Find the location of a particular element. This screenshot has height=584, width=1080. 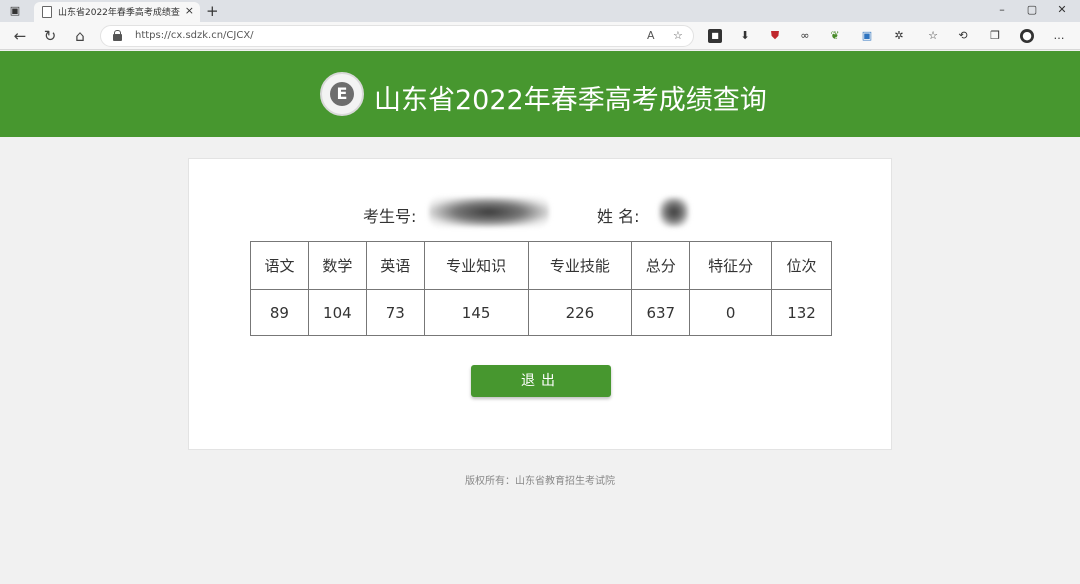

score-cell: 226 is located at coordinates (580, 312).